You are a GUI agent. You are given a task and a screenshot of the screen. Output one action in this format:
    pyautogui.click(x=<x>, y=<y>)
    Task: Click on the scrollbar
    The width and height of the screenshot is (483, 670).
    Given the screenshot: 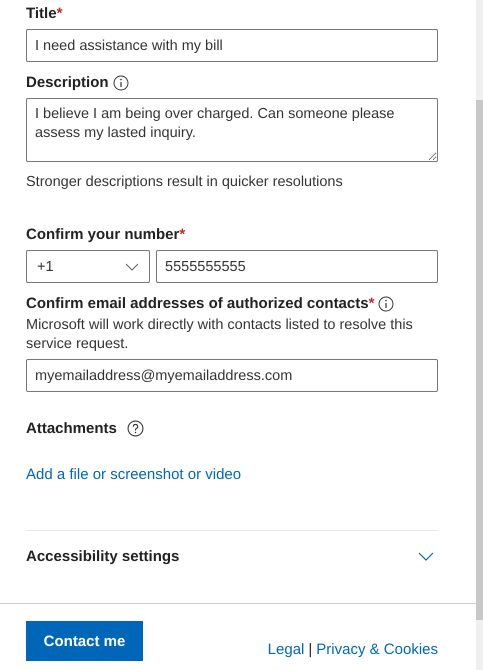 What is the action you would take?
    pyautogui.click(x=479, y=335)
    